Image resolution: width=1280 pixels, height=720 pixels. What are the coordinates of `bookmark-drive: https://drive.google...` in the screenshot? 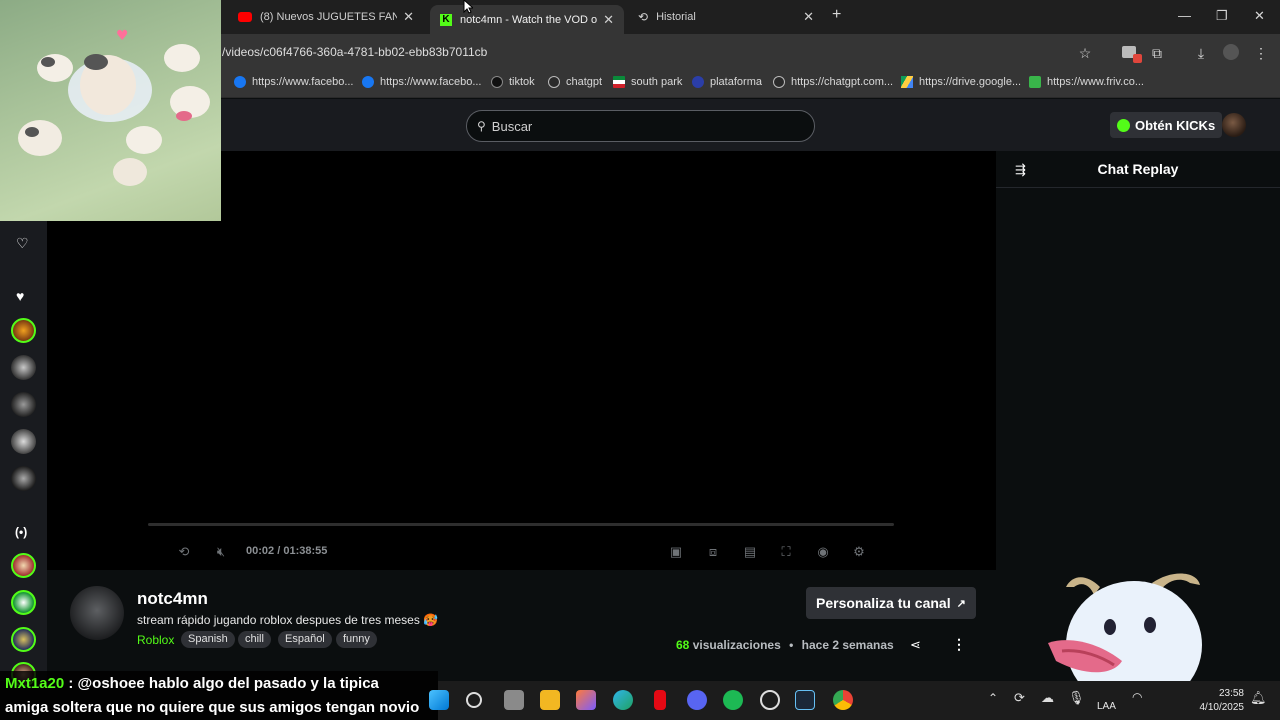 It's located at (961, 82).